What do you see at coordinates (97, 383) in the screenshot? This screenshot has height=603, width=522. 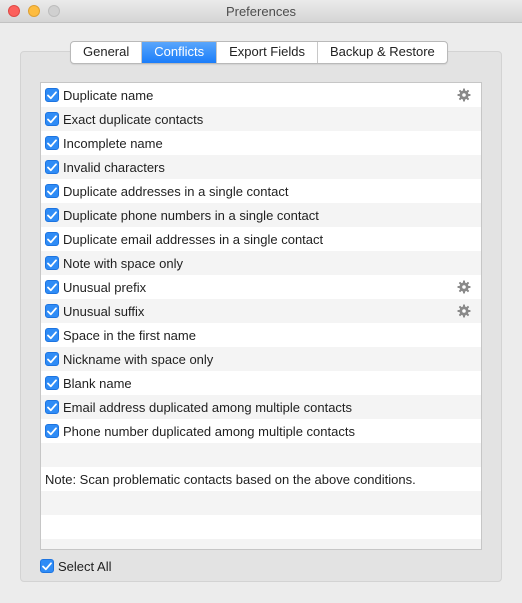 I see `condition-label: Blank name` at bounding box center [97, 383].